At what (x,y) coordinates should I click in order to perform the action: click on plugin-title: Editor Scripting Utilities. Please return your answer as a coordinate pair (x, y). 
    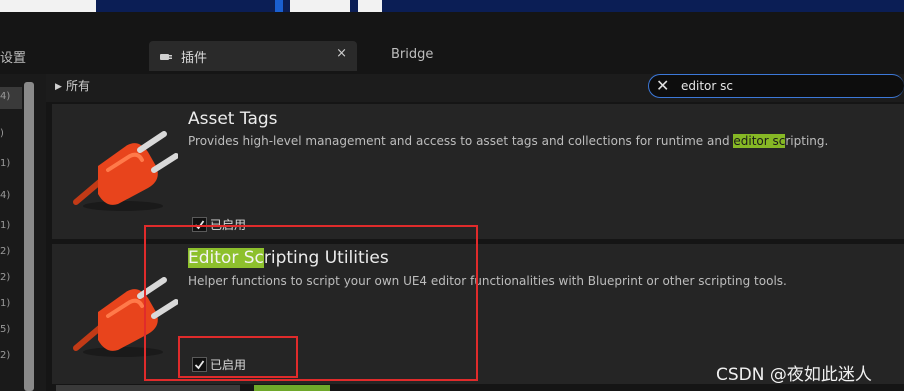
    Looking at the image, I should click on (288, 258).